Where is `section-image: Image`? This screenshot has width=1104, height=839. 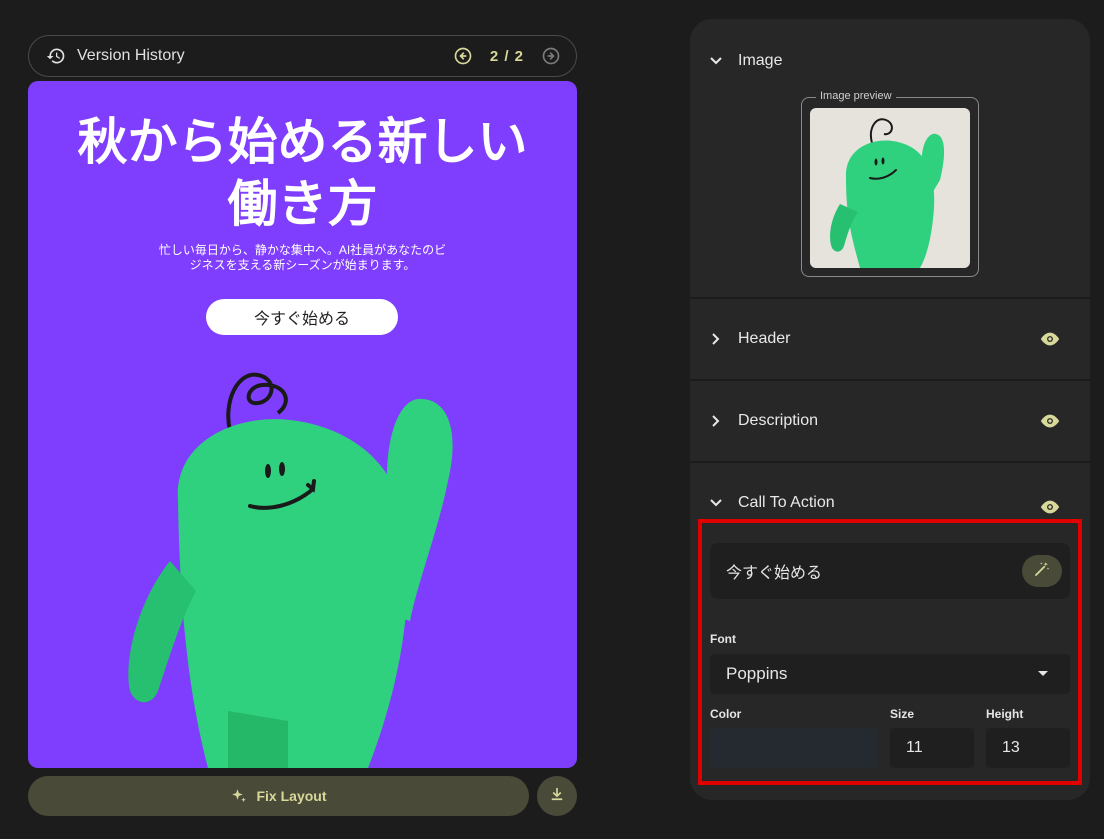
section-image: Image is located at coordinates (890, 61).